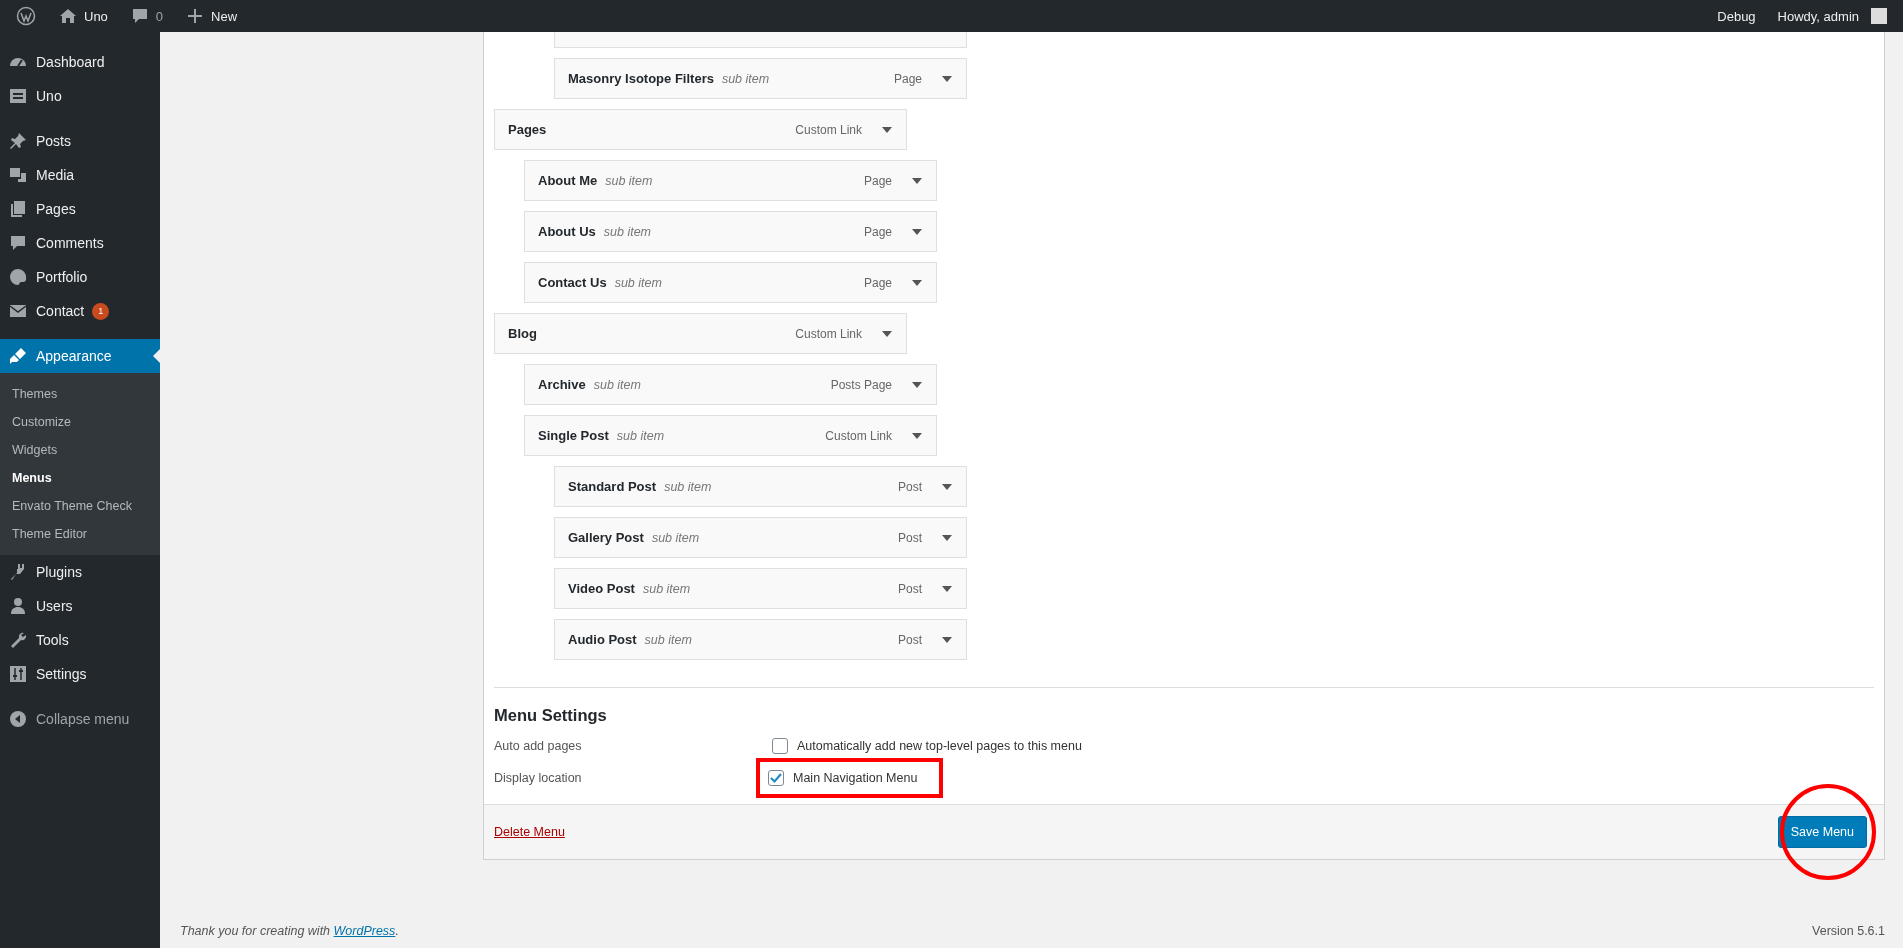 The image size is (1903, 948). Describe the element at coordinates (568, 180) in the screenshot. I see `menu-item-title: About Me` at that location.